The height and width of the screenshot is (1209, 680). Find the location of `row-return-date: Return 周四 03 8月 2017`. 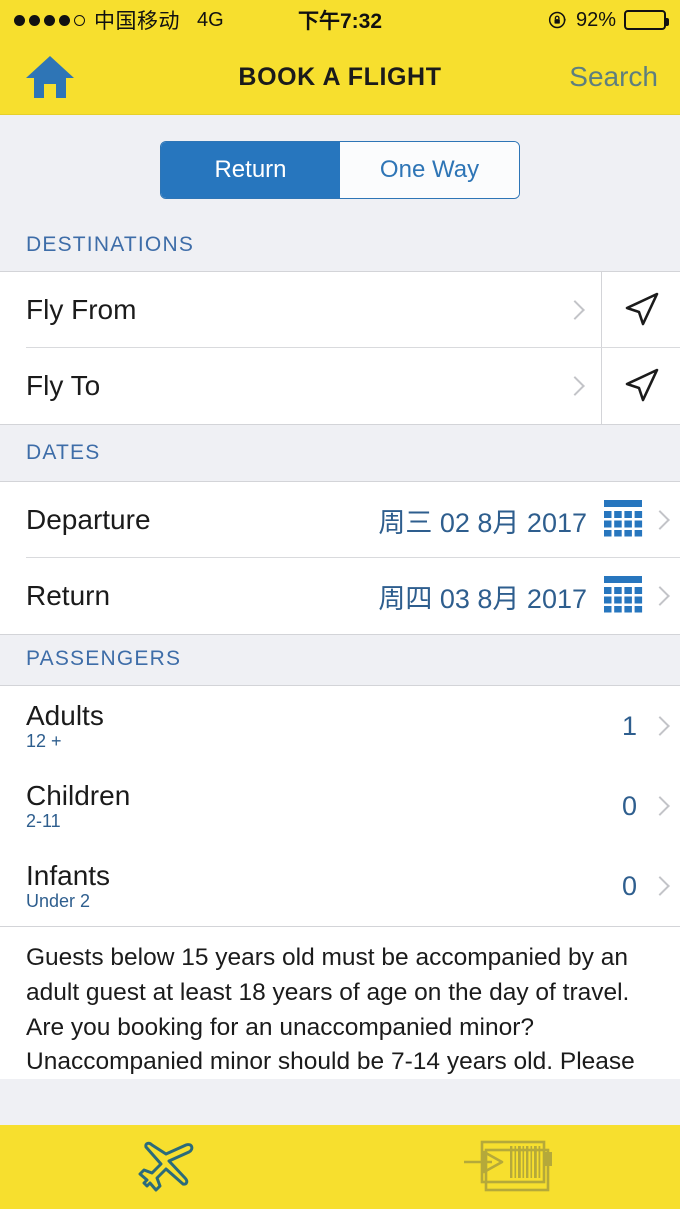

row-return-date: Return 周四 03 8月 2017 is located at coordinates (340, 596).